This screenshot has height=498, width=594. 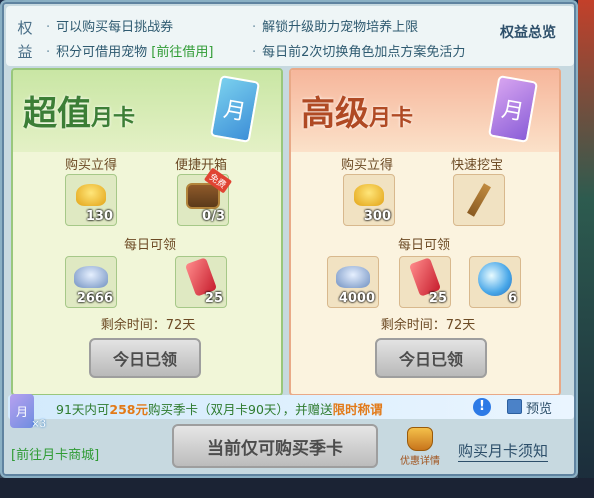 I want to click on card-title: 超值月卡, so click(x=79, y=114).